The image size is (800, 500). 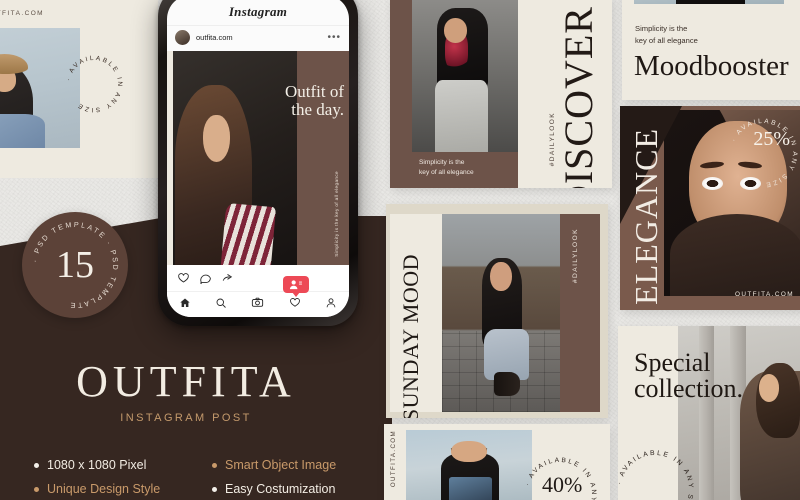 What do you see at coordinates (334, 37) in the screenshot?
I see `more-options-icon: •••` at bounding box center [334, 37].